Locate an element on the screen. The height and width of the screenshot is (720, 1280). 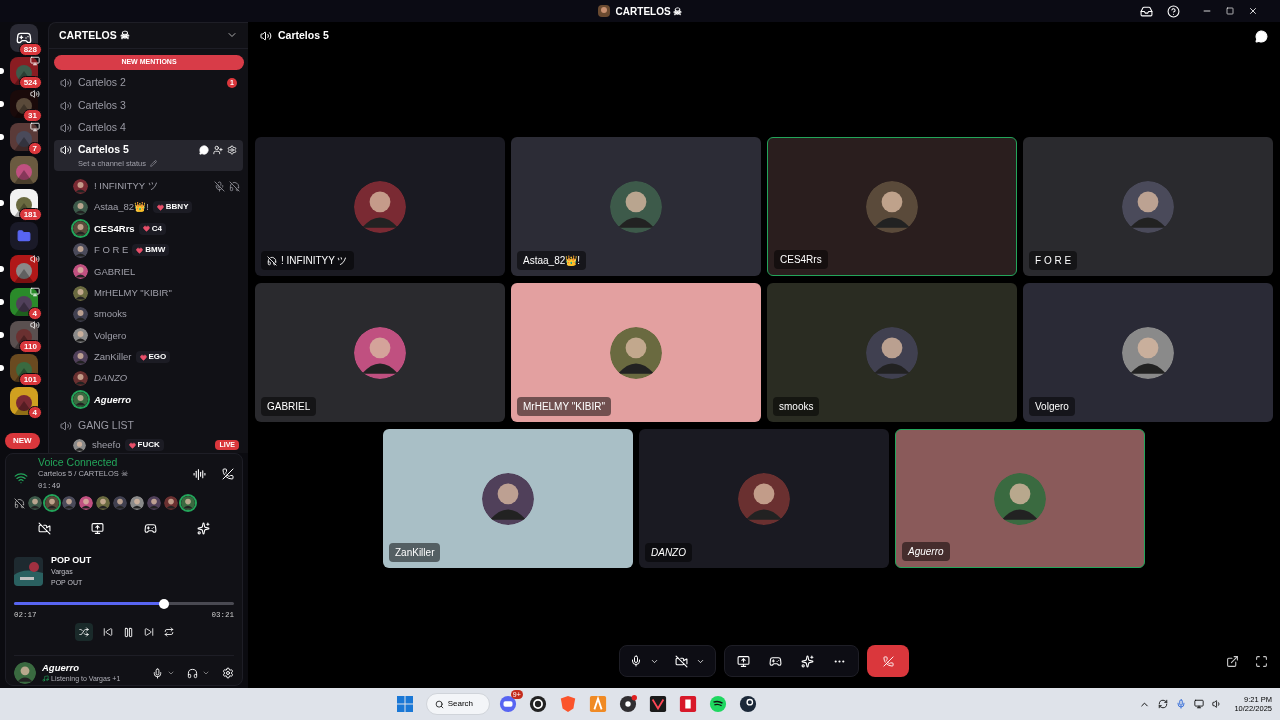
member-name: Aguerro is located at coordinates (112, 400).